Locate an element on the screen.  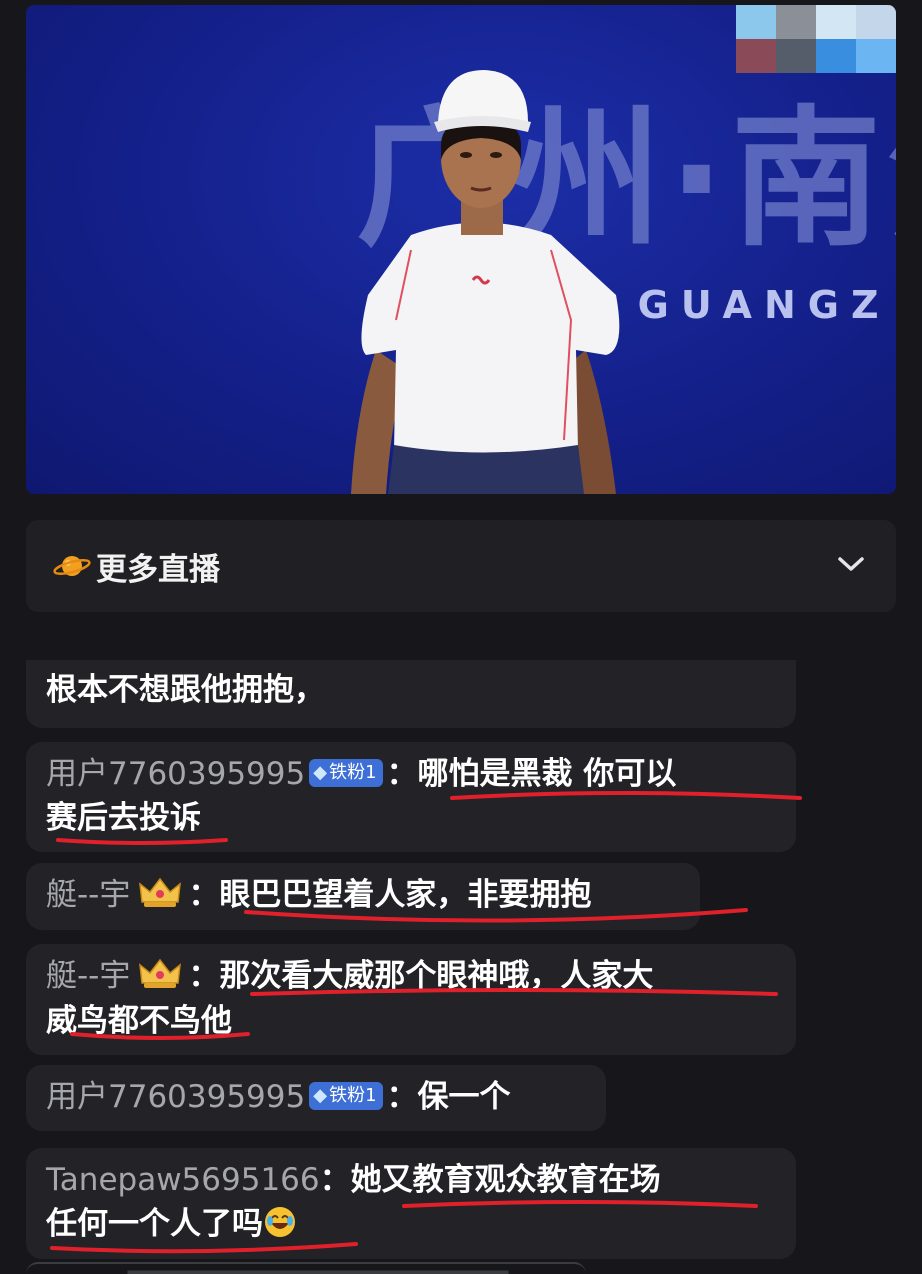
more-live-label: 更多直播 is located at coordinates (158, 569).